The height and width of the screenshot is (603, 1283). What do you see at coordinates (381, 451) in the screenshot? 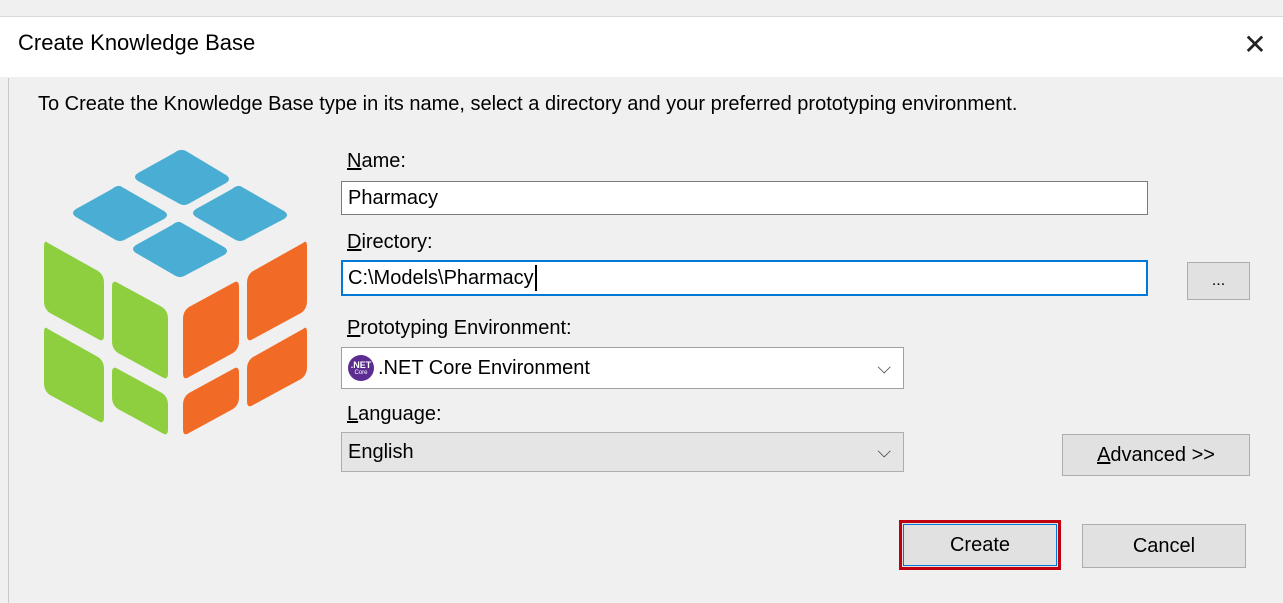
I see `language-select-value: English` at bounding box center [381, 451].